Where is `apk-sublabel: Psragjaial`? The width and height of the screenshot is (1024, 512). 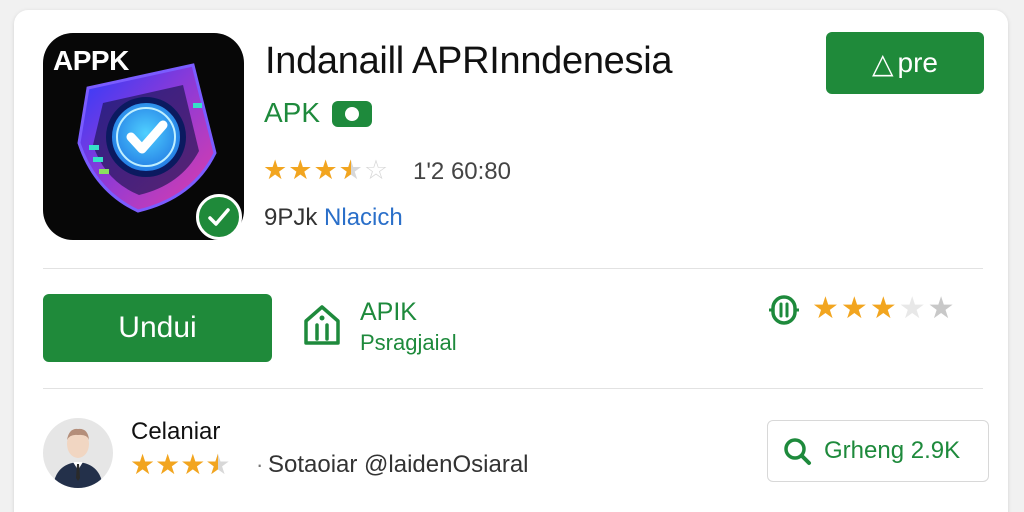 apk-sublabel: Psragjaial is located at coordinates (408, 342).